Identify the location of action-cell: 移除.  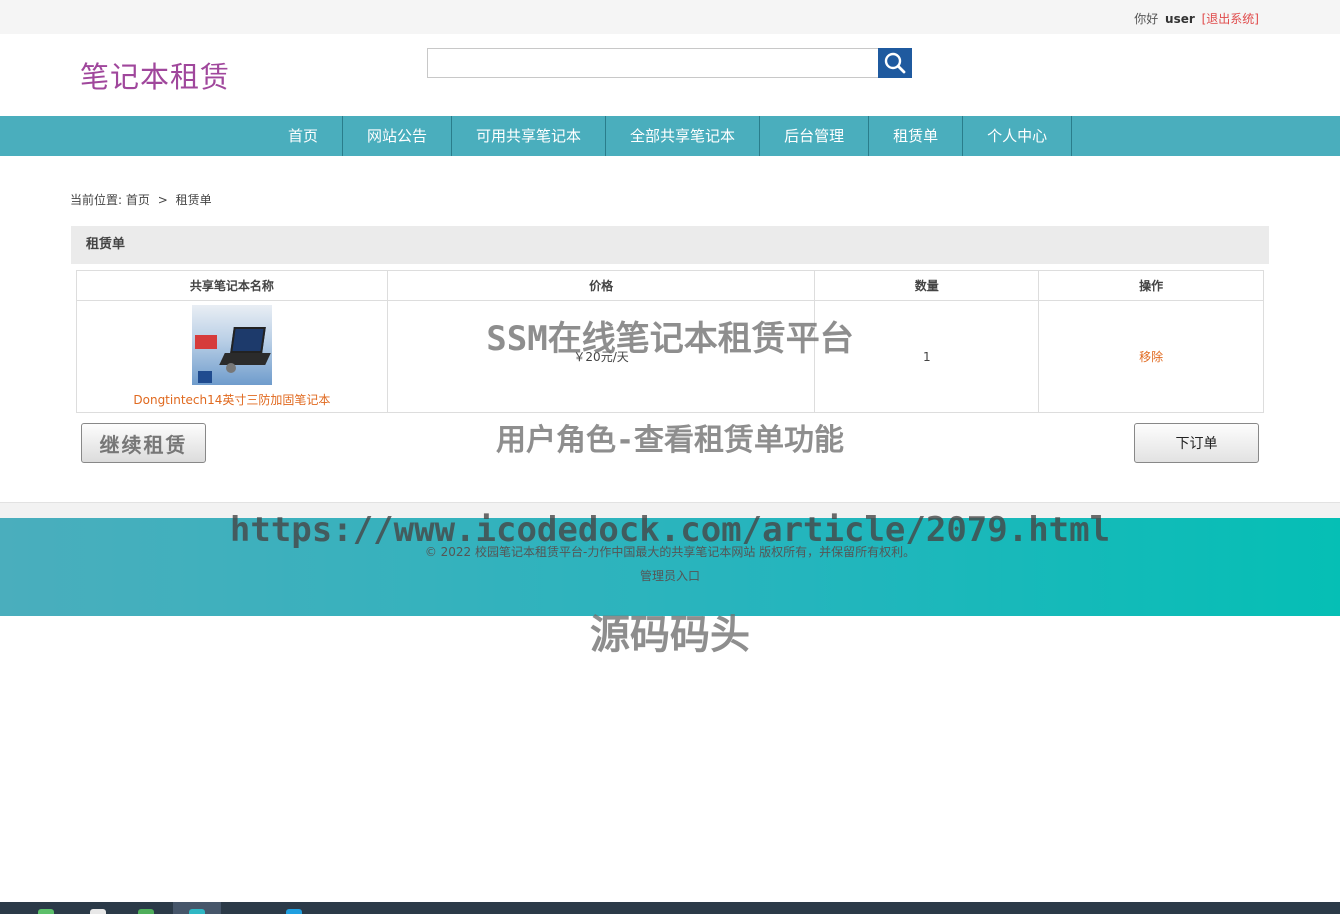
(1151, 356).